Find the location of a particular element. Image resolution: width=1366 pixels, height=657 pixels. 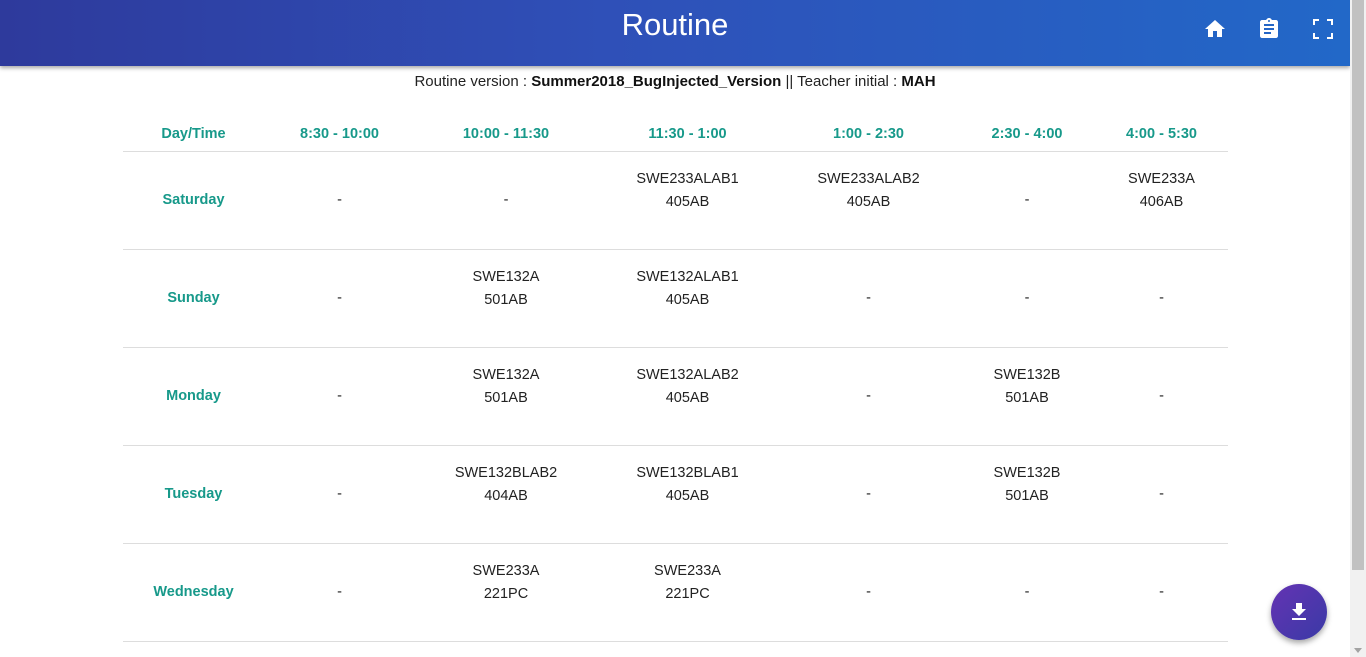

column-header: 1:00 - 2:30 is located at coordinates (868, 134).